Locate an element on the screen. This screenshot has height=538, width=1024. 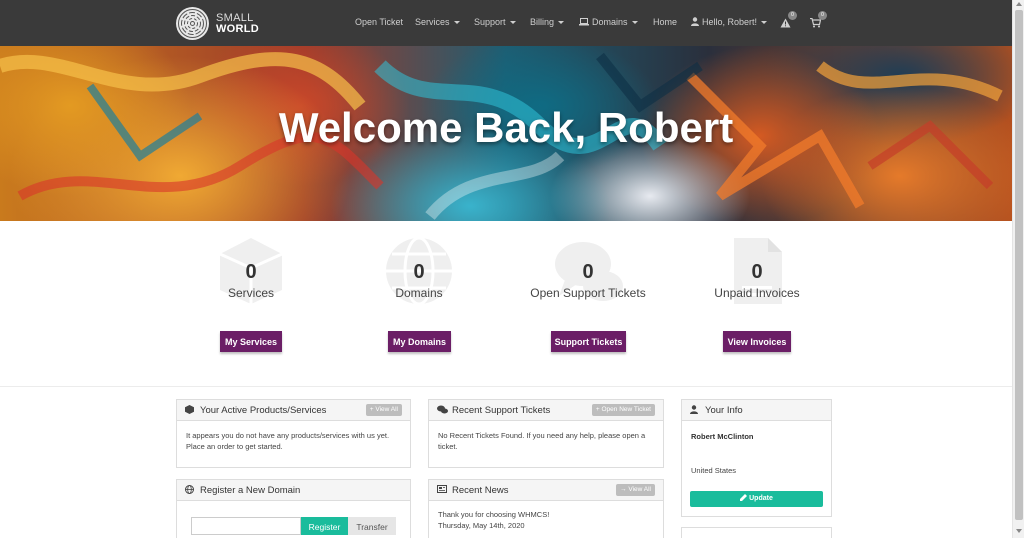
page-scrollbar is located at coordinates (1018, 269).